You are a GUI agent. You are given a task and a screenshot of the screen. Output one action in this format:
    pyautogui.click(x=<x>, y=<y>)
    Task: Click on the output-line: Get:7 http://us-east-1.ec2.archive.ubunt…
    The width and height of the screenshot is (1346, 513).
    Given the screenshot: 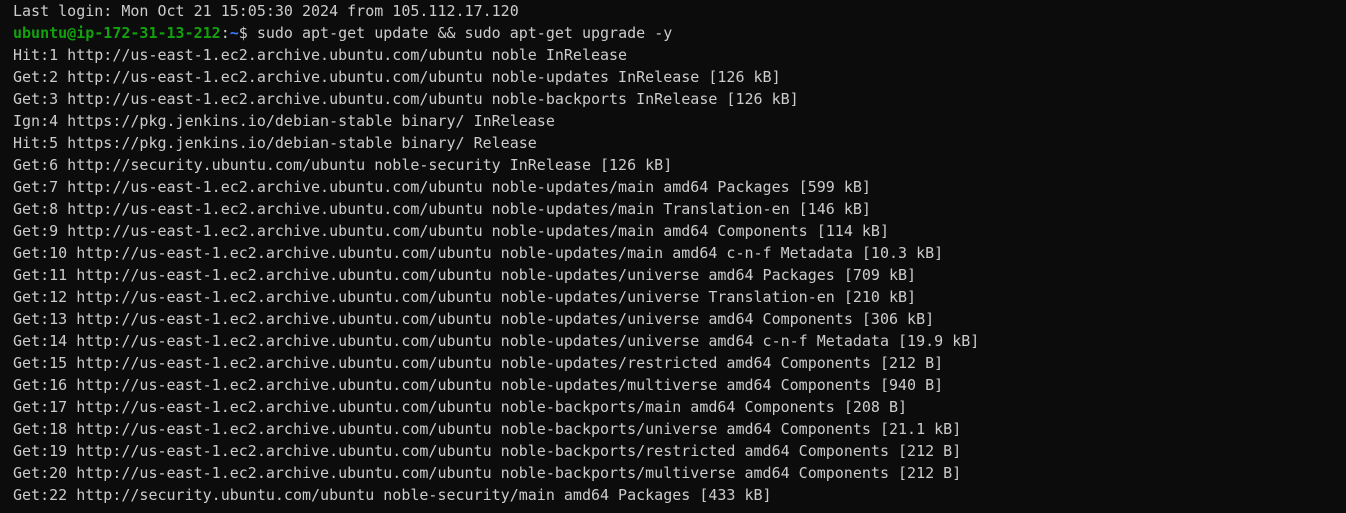 What is the action you would take?
    pyautogui.click(x=442, y=187)
    